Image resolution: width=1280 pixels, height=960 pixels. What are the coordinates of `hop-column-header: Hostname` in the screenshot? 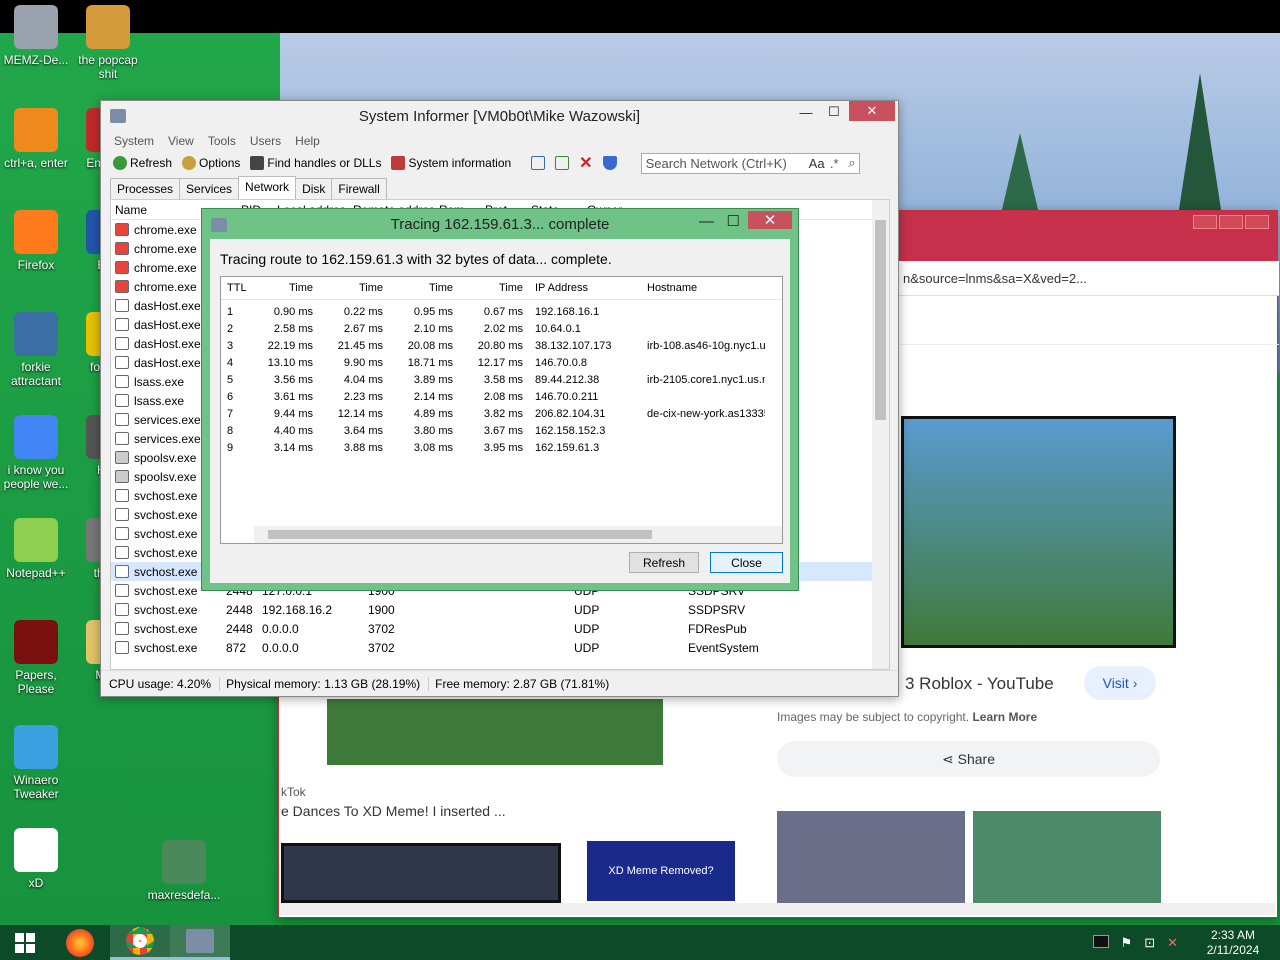 It's located at (703, 288).